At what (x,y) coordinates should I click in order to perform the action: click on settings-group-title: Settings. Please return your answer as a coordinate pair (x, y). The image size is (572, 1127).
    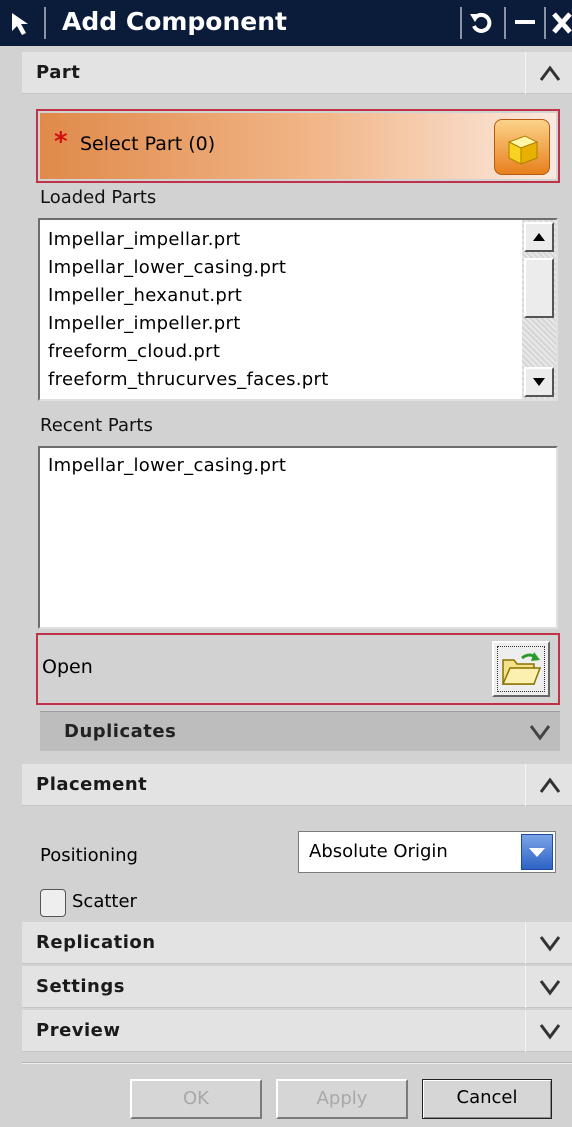
    Looking at the image, I should click on (80, 986).